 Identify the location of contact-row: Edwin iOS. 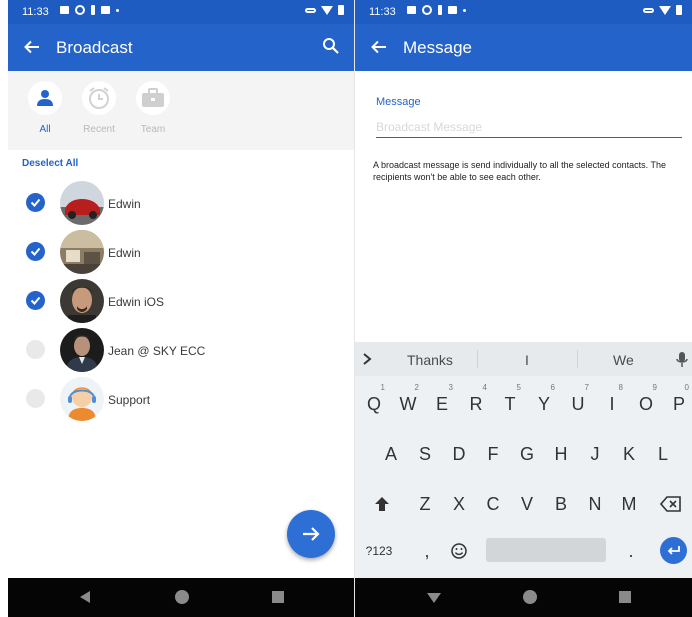
(181, 300).